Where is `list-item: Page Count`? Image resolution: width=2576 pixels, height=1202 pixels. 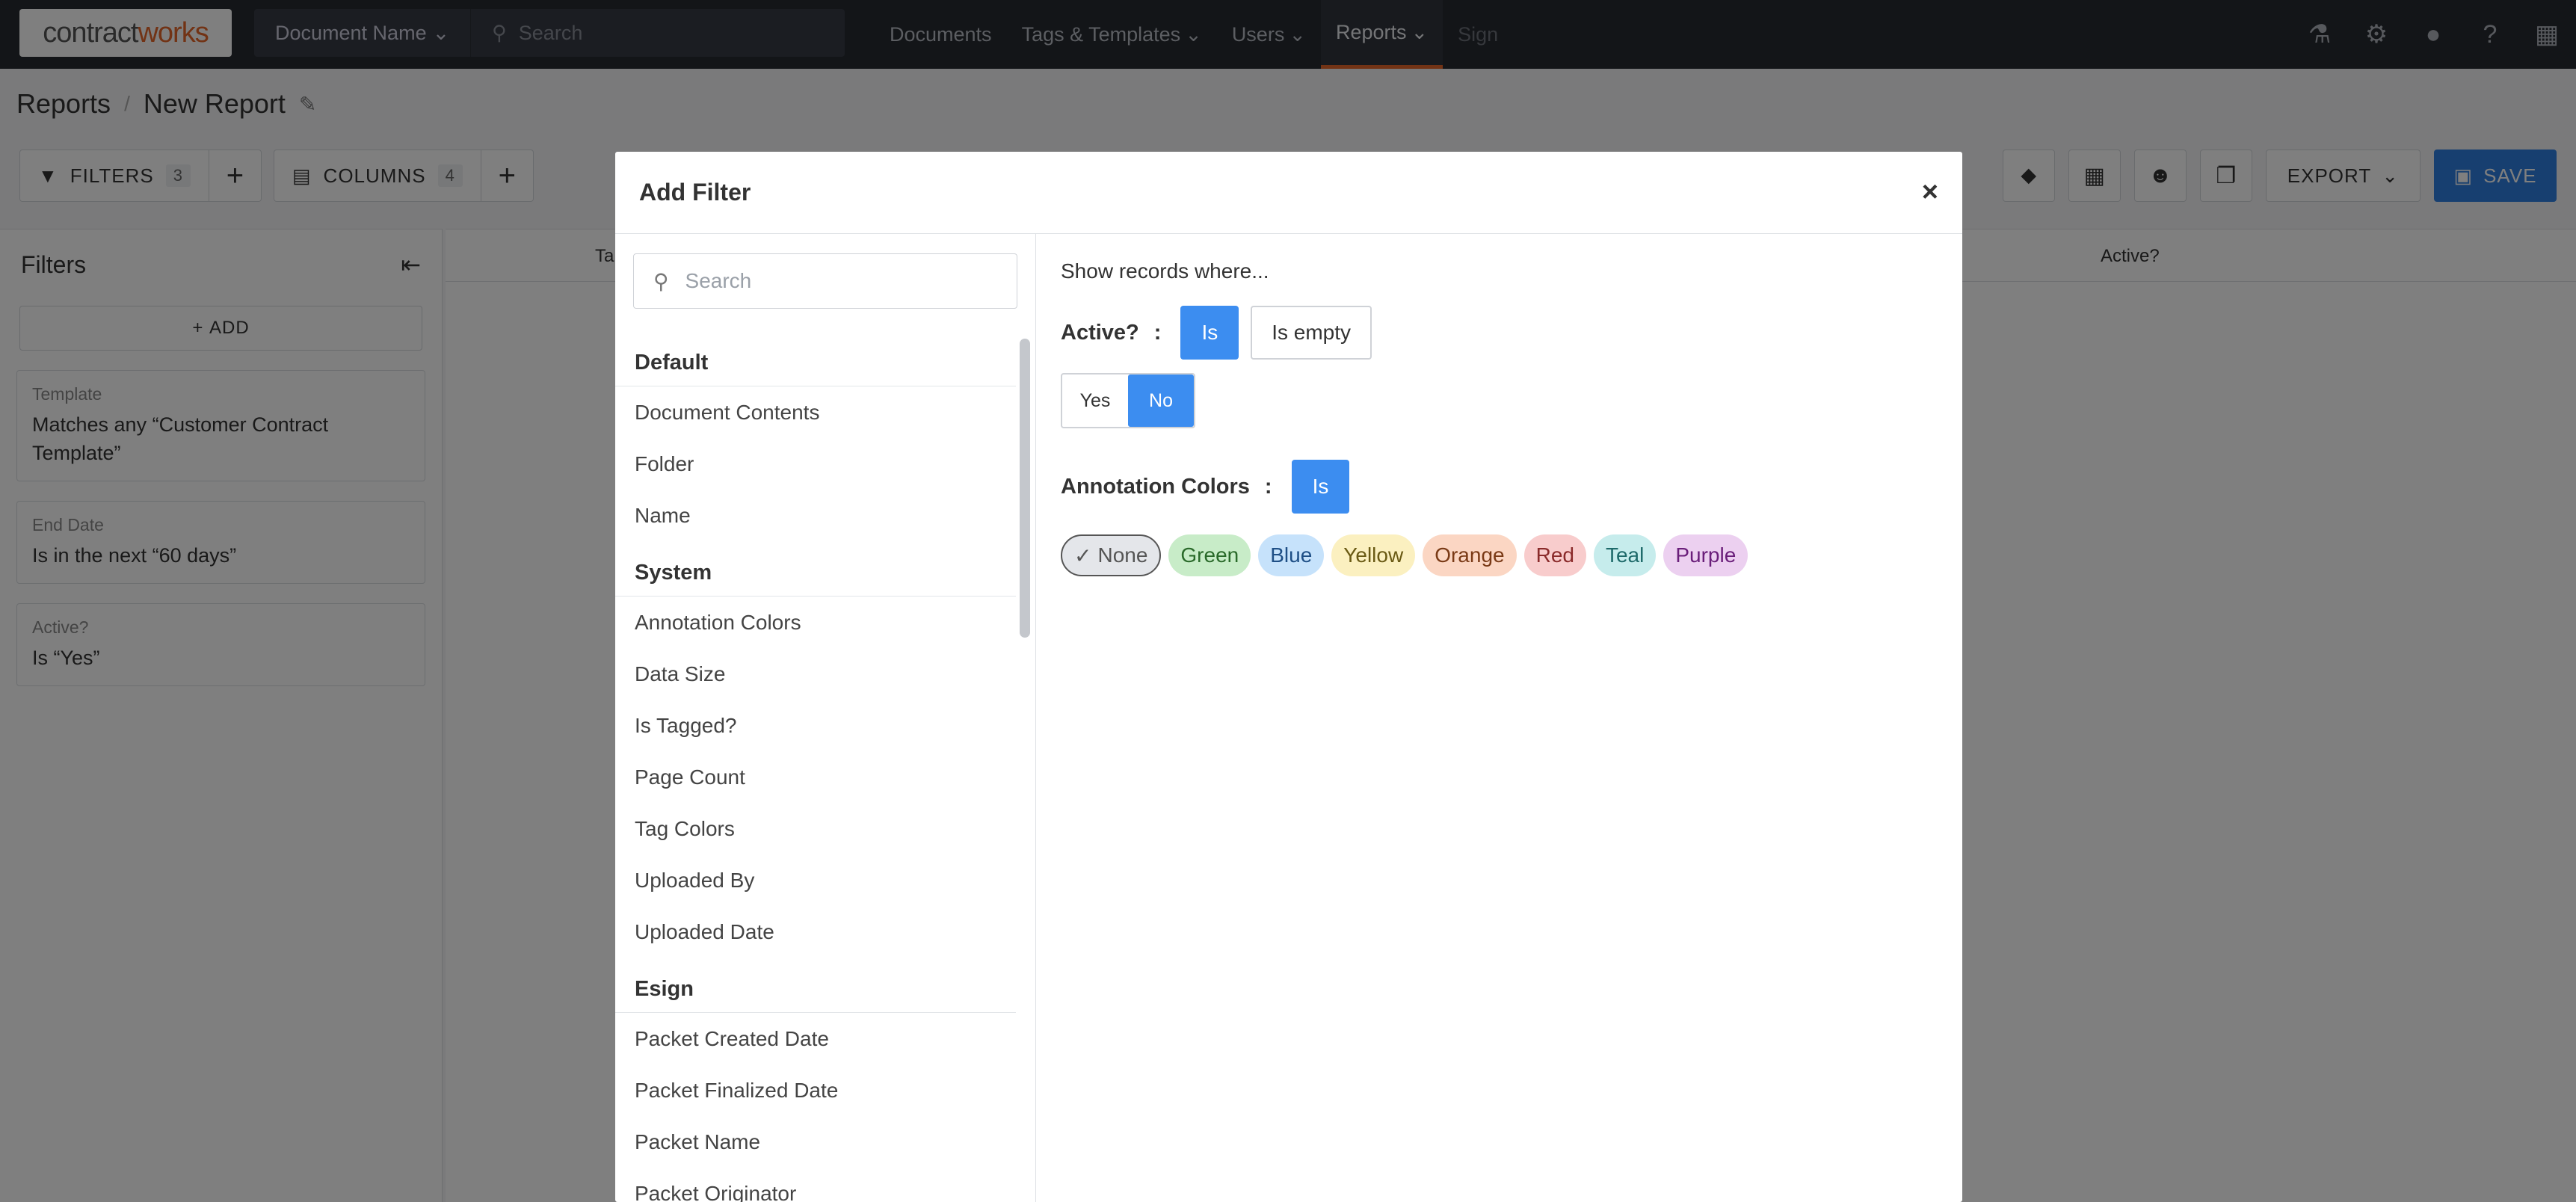
list-item: Page Count is located at coordinates (815, 777).